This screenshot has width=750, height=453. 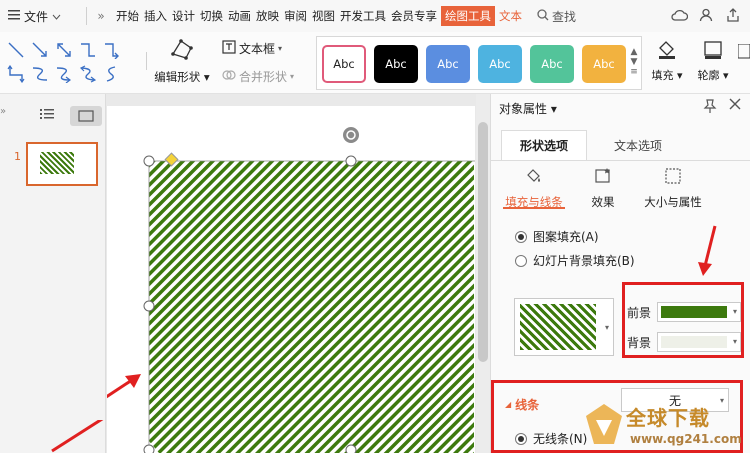 What do you see at coordinates (686, 439) in the screenshot?
I see `watermark-url: www.qg241.com` at bounding box center [686, 439].